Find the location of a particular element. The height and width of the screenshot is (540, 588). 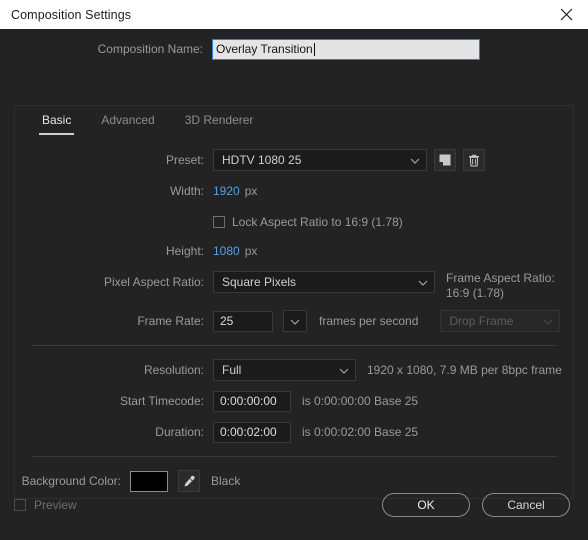

width-row: Width: 1920 px is located at coordinates (294, 191).